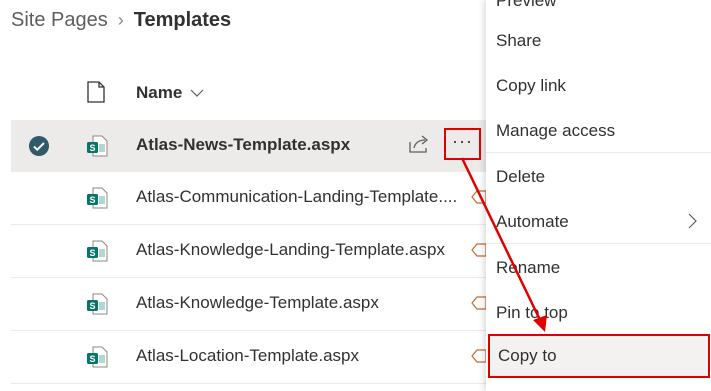 The image size is (711, 391). I want to click on file-name: Atlas-Knowledge-Template.aspx, so click(257, 303).